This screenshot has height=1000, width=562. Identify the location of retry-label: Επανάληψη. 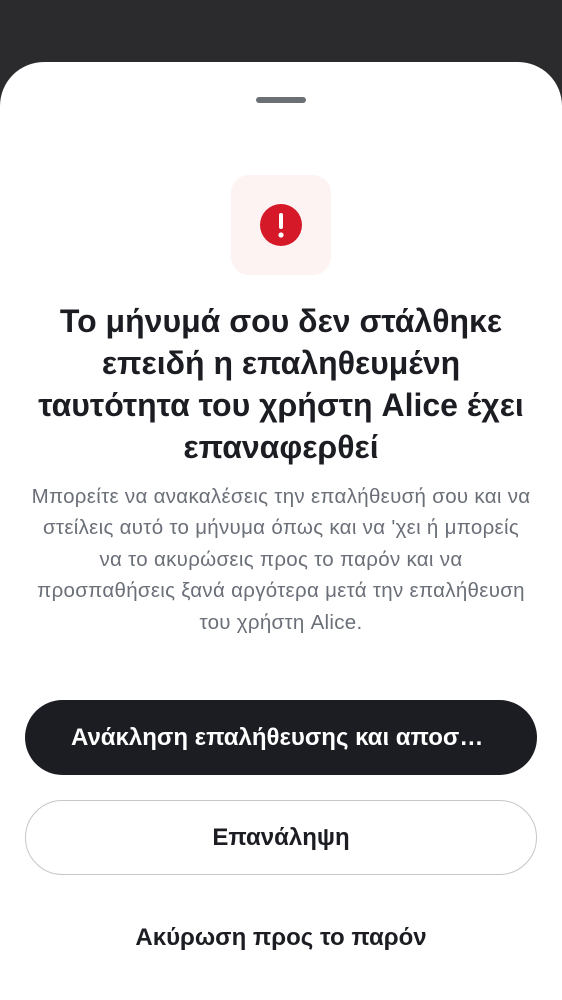
(281, 837).